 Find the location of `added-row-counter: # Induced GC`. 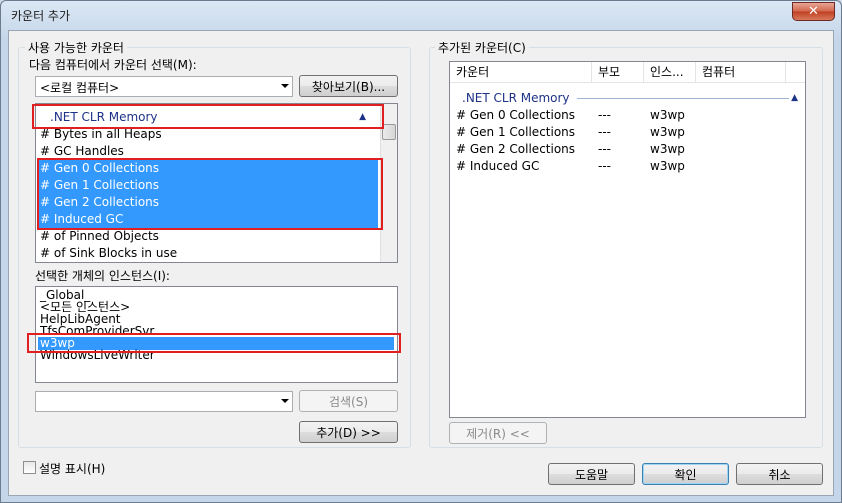

added-row-counter: # Induced GC is located at coordinates (498, 166).